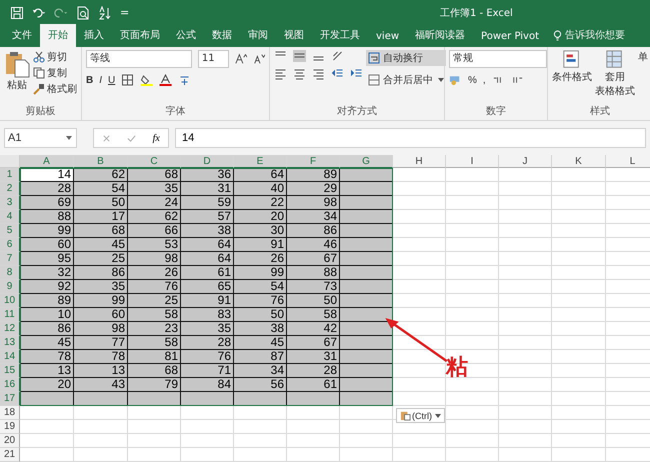 Image resolution: width=650 pixels, height=462 pixels. What do you see at coordinates (131, 138) in the screenshot?
I see `check-icon` at bounding box center [131, 138].